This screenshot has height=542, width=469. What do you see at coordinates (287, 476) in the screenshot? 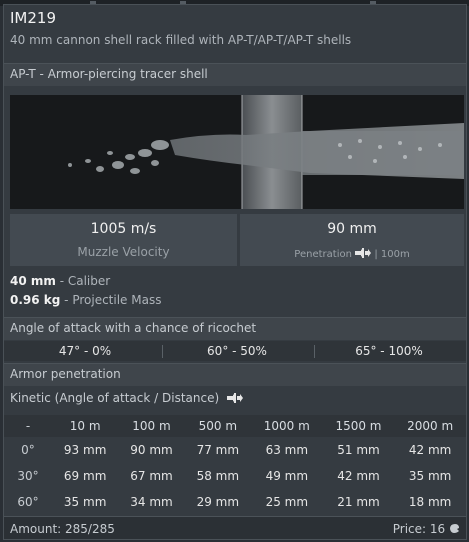
I see `table-cell: 49 mm` at bounding box center [287, 476].